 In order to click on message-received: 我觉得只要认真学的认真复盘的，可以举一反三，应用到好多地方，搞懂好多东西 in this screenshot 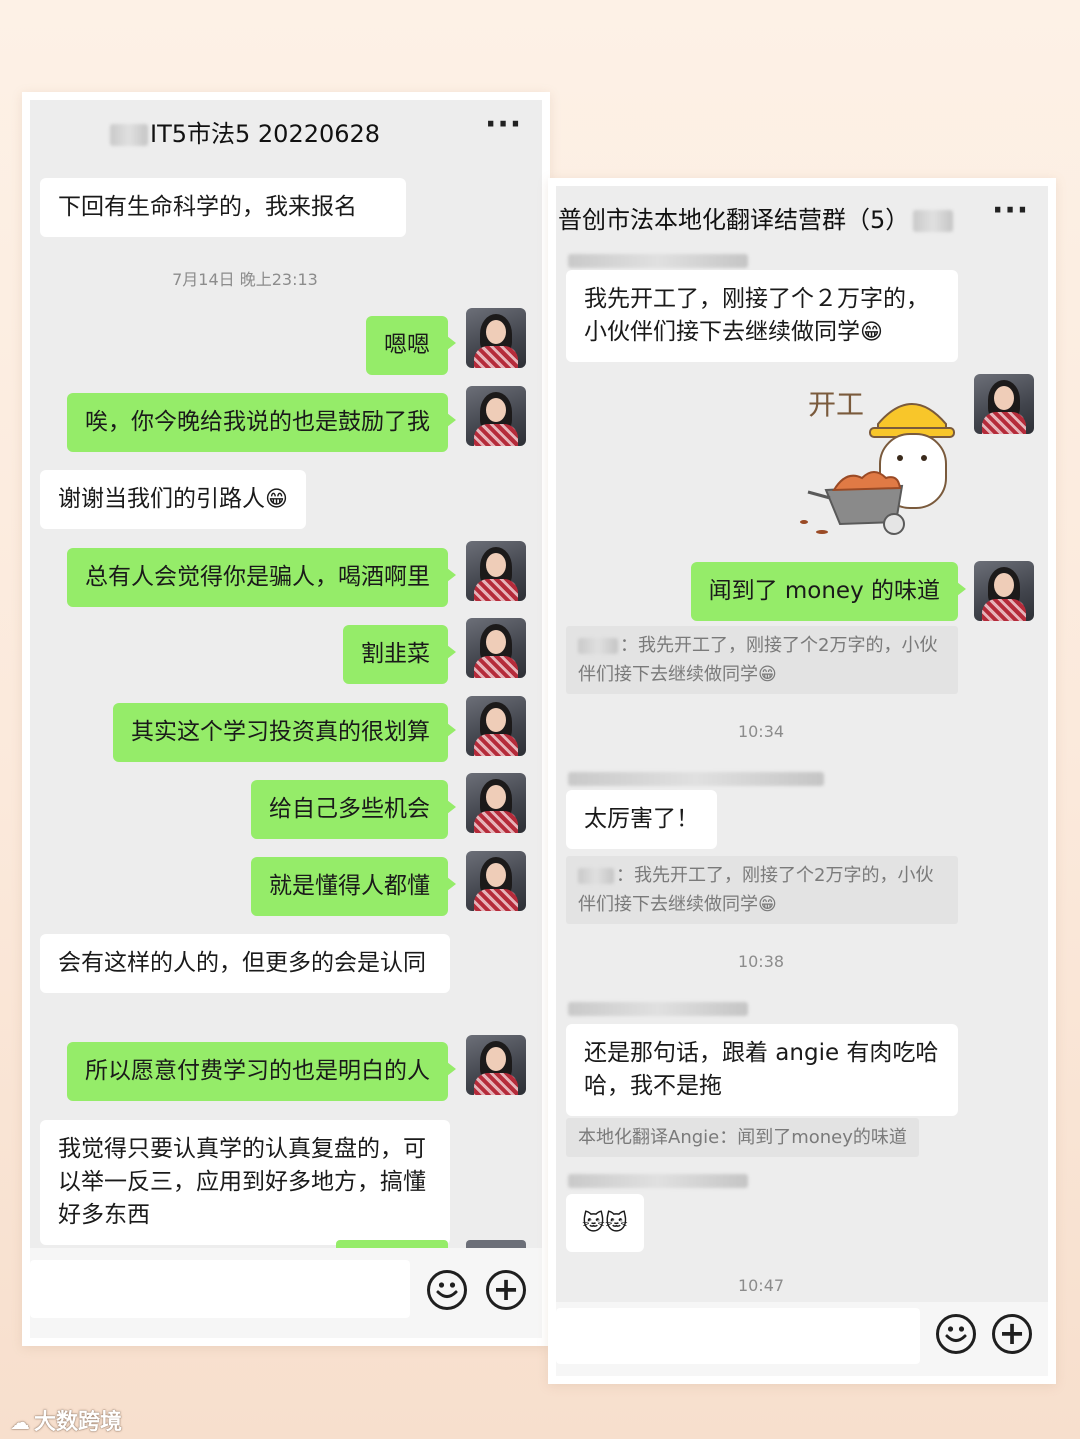, I will do `click(245, 1182)`.